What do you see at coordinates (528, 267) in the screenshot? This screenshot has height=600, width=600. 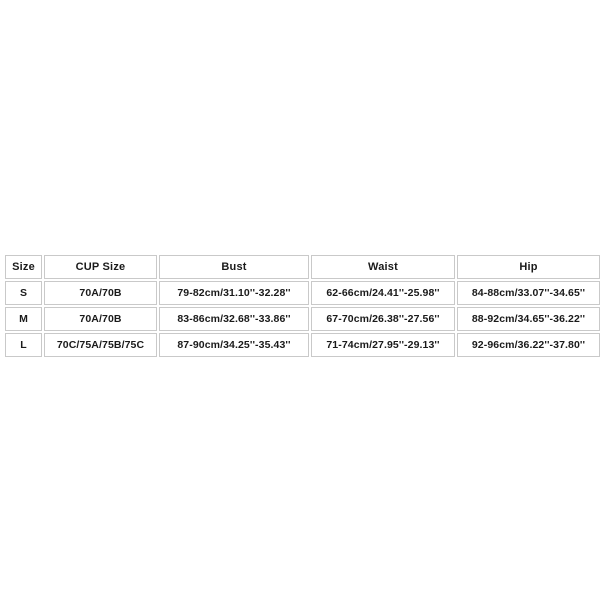 I see `column-header-hip: Hip` at bounding box center [528, 267].